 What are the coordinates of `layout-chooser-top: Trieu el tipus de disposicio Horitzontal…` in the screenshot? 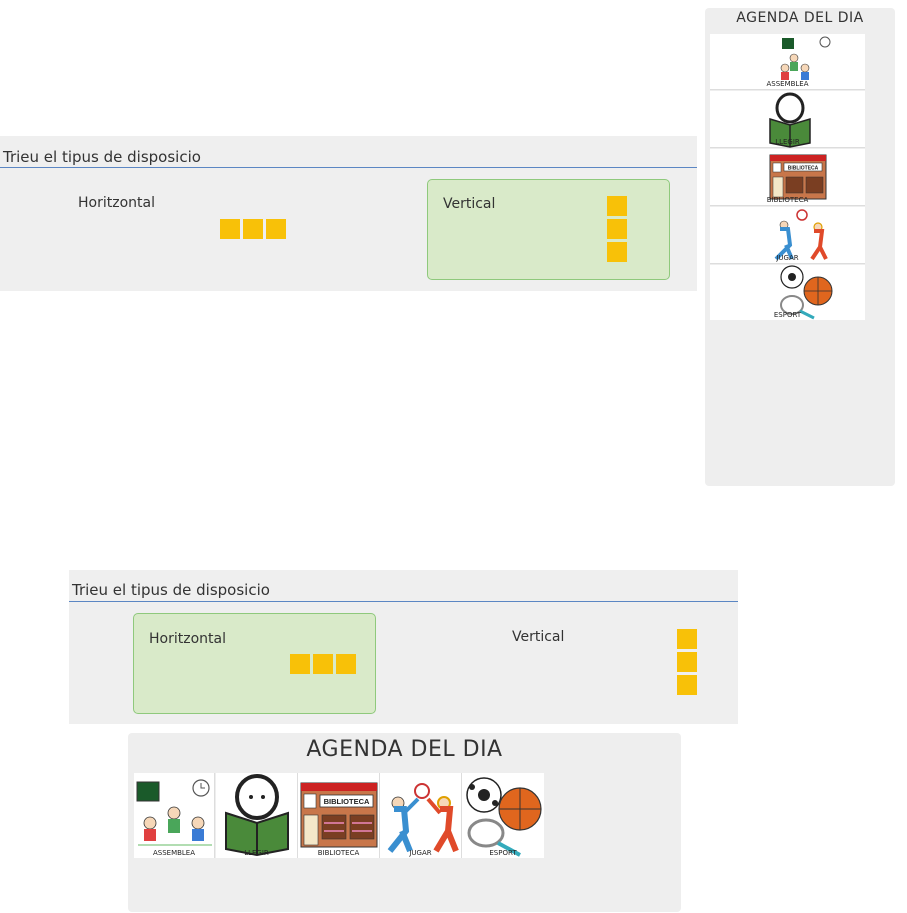 It's located at (348, 213).